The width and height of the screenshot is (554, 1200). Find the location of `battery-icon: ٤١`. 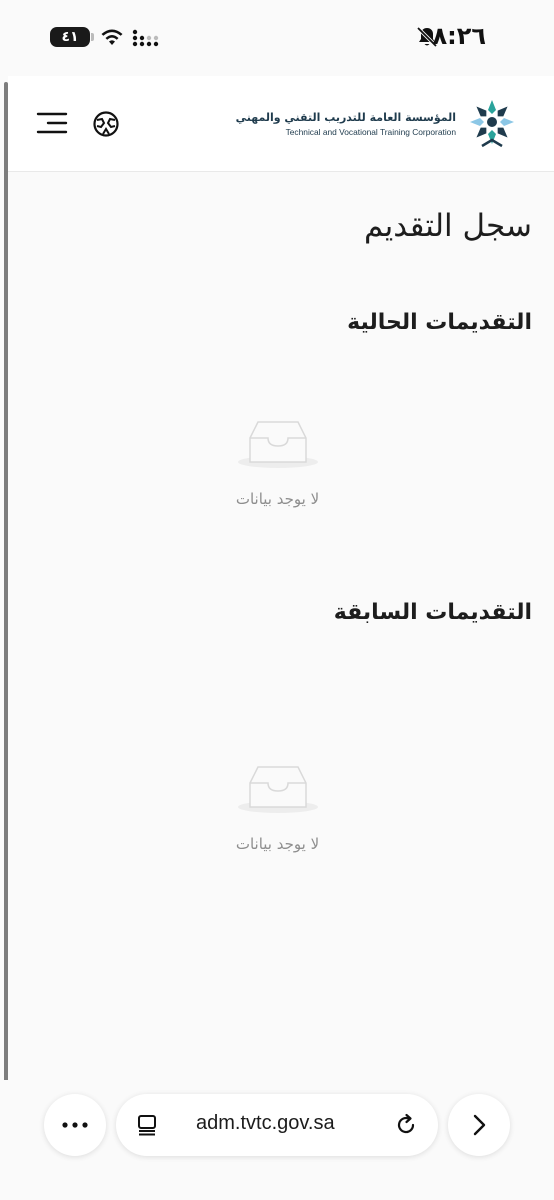

battery-icon: ٤١ is located at coordinates (72, 37).